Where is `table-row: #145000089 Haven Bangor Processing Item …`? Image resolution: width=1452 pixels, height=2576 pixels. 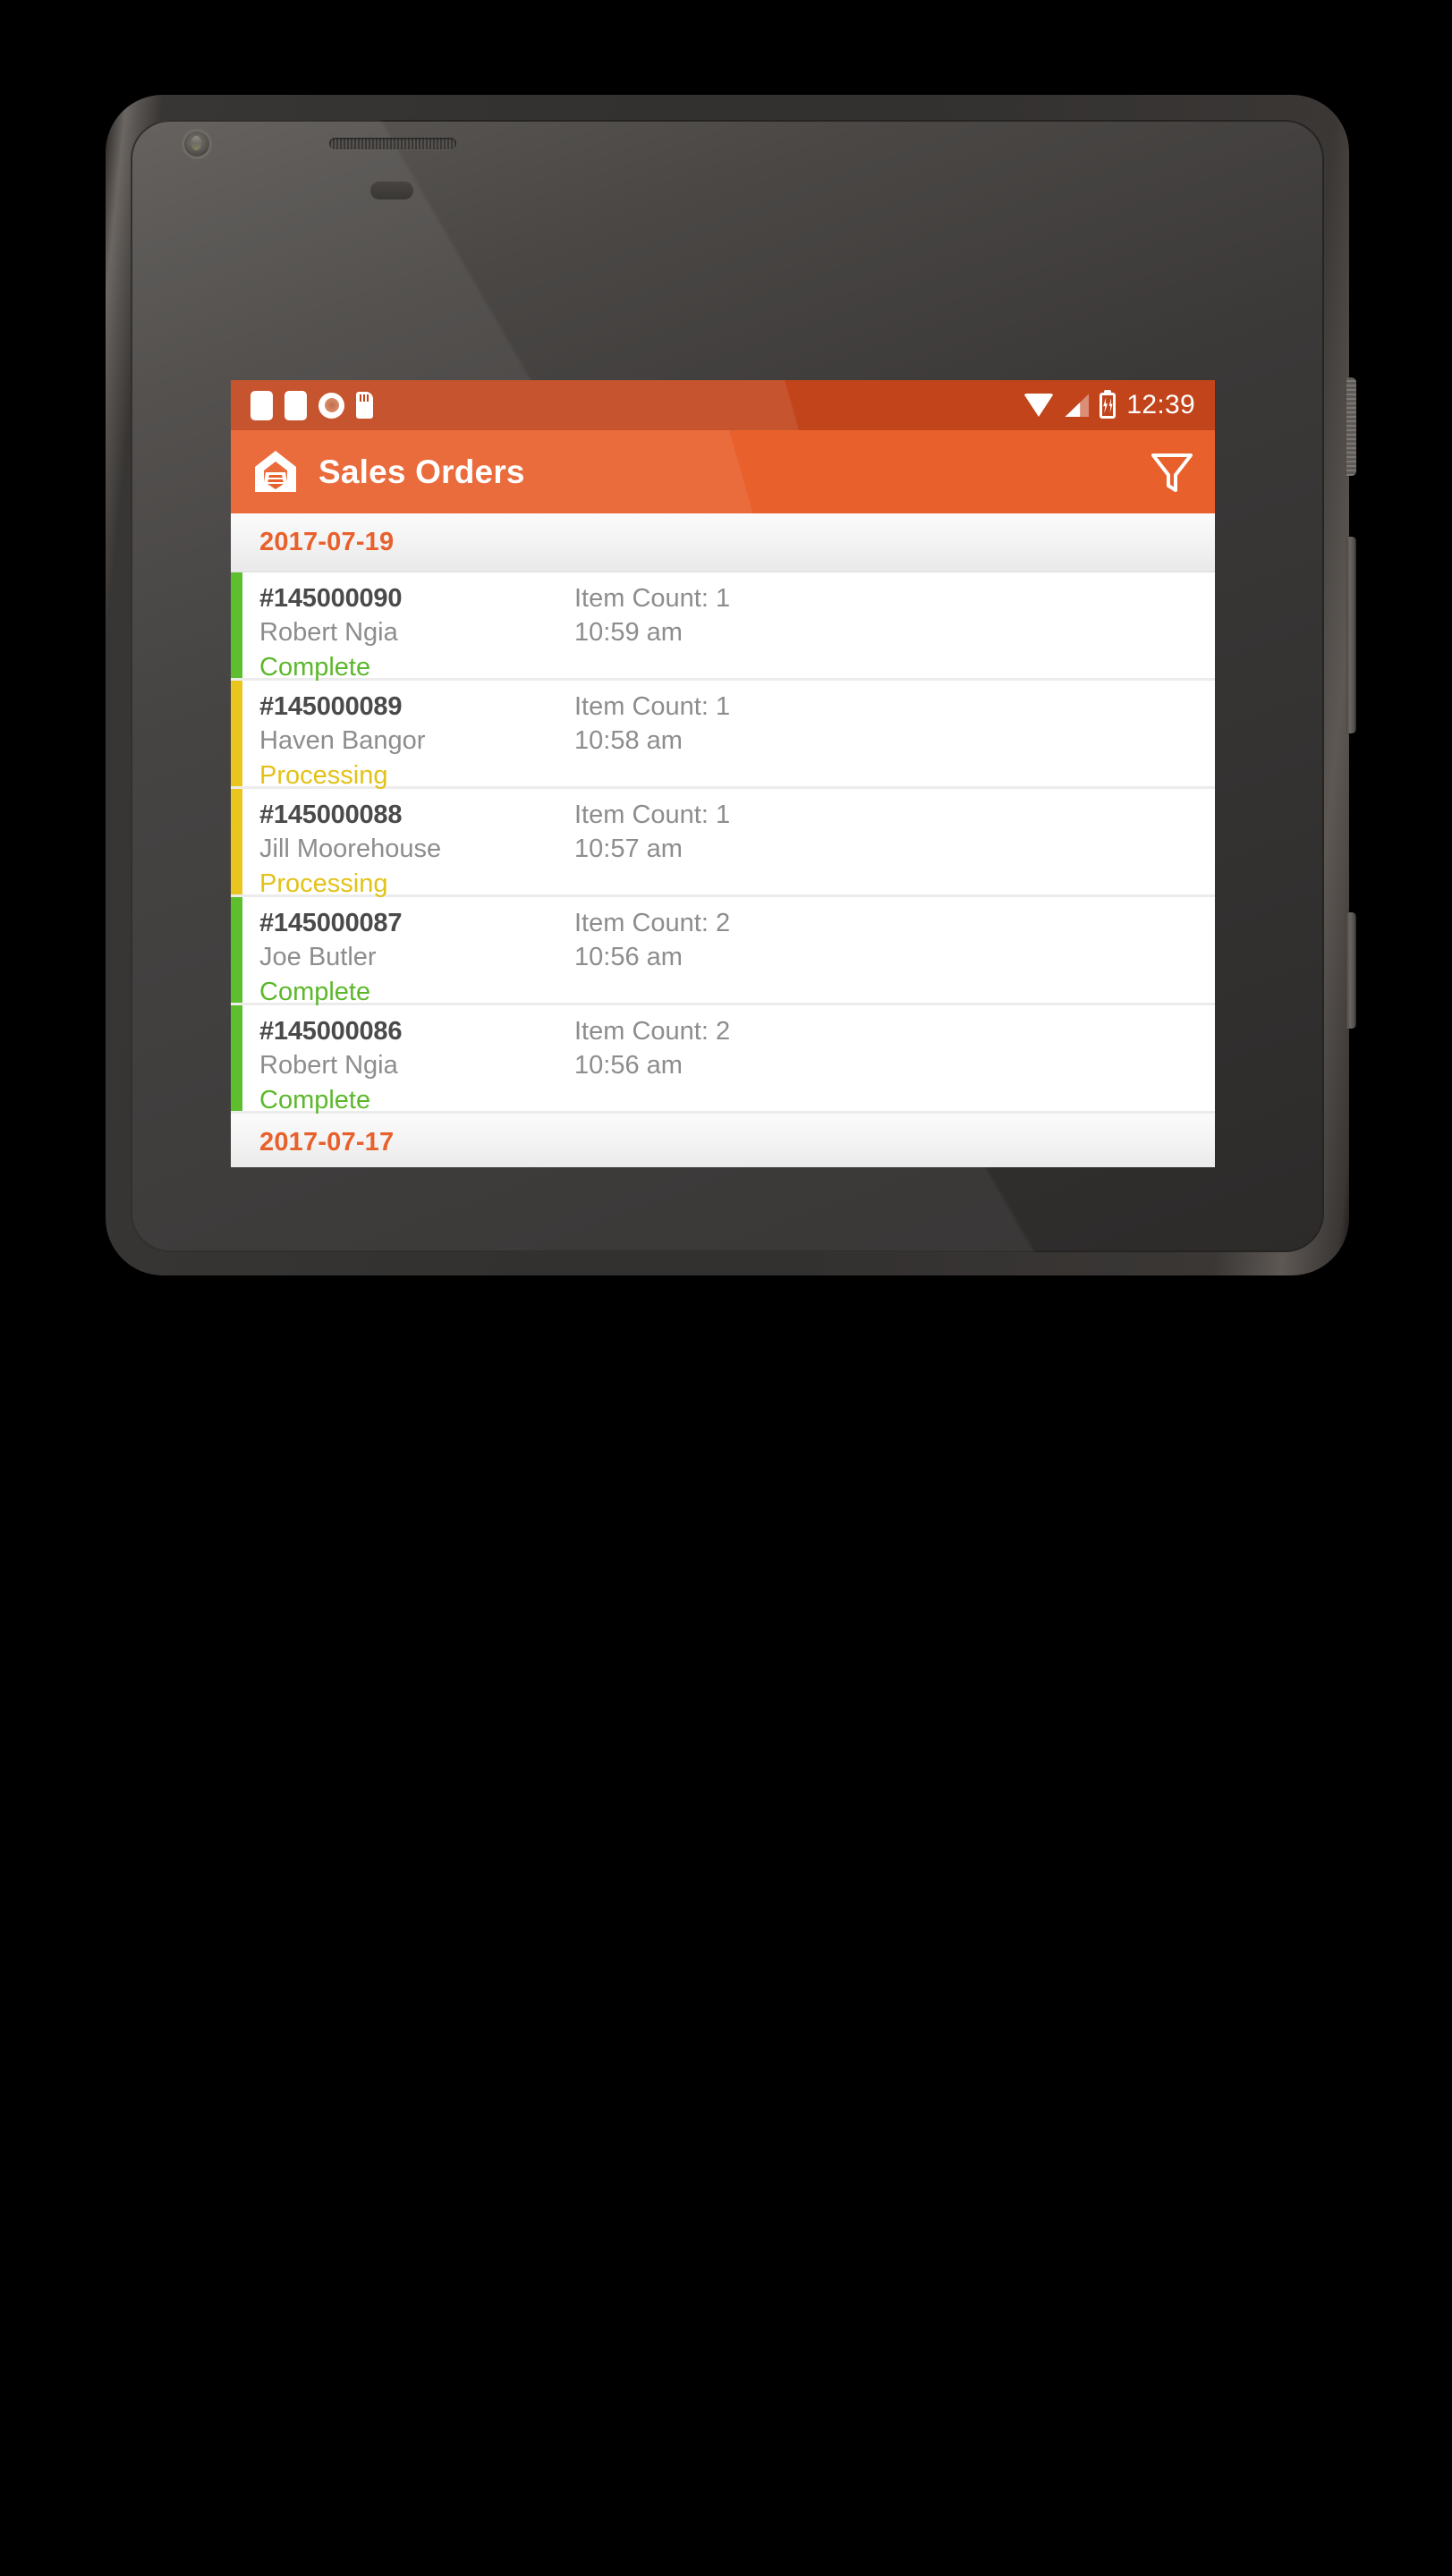 table-row: #145000089 Haven Bangor Processing Item … is located at coordinates (723, 736).